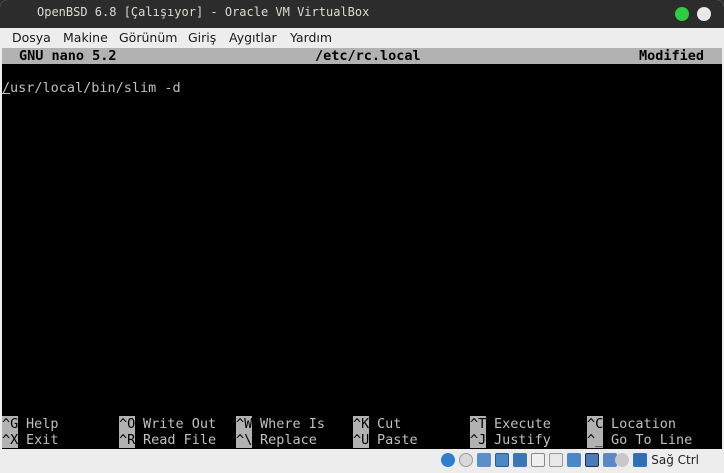 The image size is (724, 473). I want to click on shortcut-label: Execute, so click(522, 424).